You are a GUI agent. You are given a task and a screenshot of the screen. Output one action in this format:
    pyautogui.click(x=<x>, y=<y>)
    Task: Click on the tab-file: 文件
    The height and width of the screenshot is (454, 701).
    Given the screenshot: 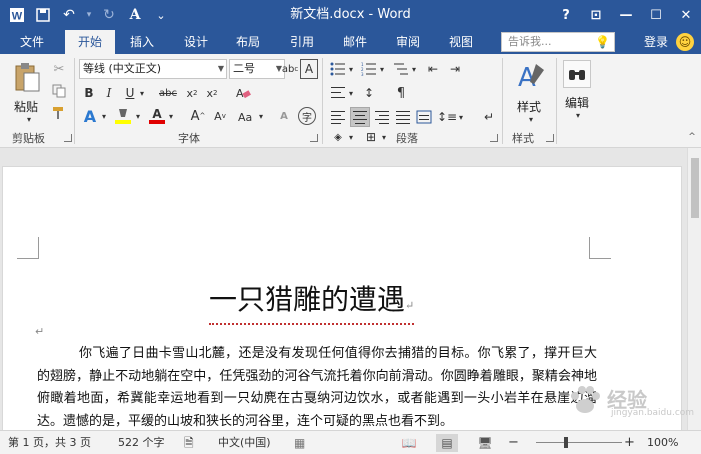 What is the action you would take?
    pyautogui.click(x=32, y=42)
    